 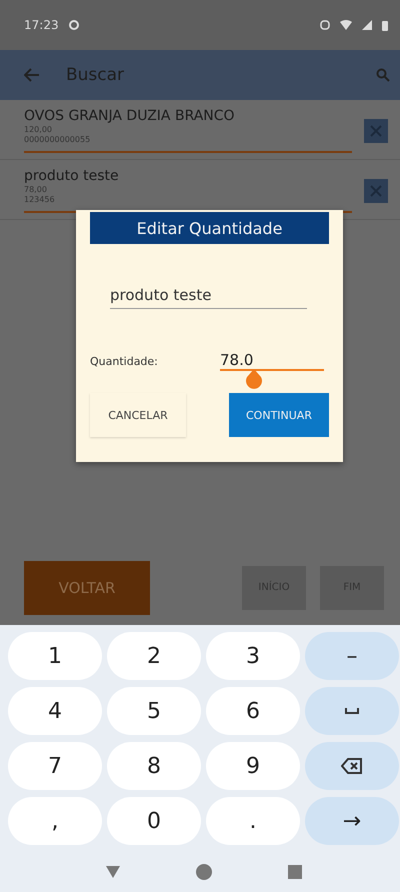 I want to click on back-nav-icon, so click(x=113, y=872).